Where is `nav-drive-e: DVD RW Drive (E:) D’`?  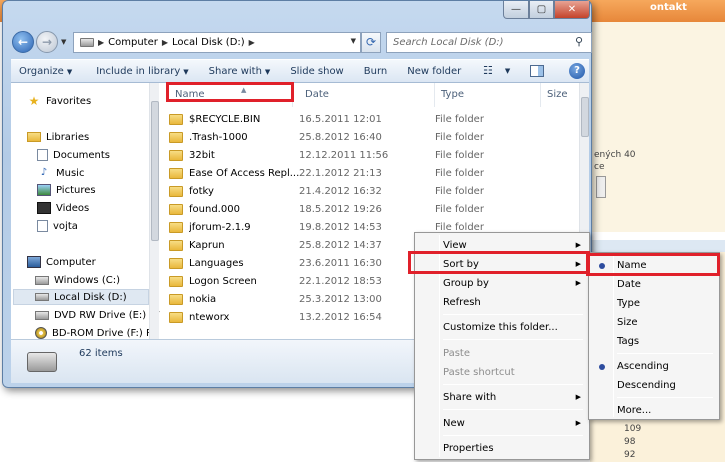 nav-drive-e: DVD RW Drive (E:) D’ is located at coordinates (97, 315).